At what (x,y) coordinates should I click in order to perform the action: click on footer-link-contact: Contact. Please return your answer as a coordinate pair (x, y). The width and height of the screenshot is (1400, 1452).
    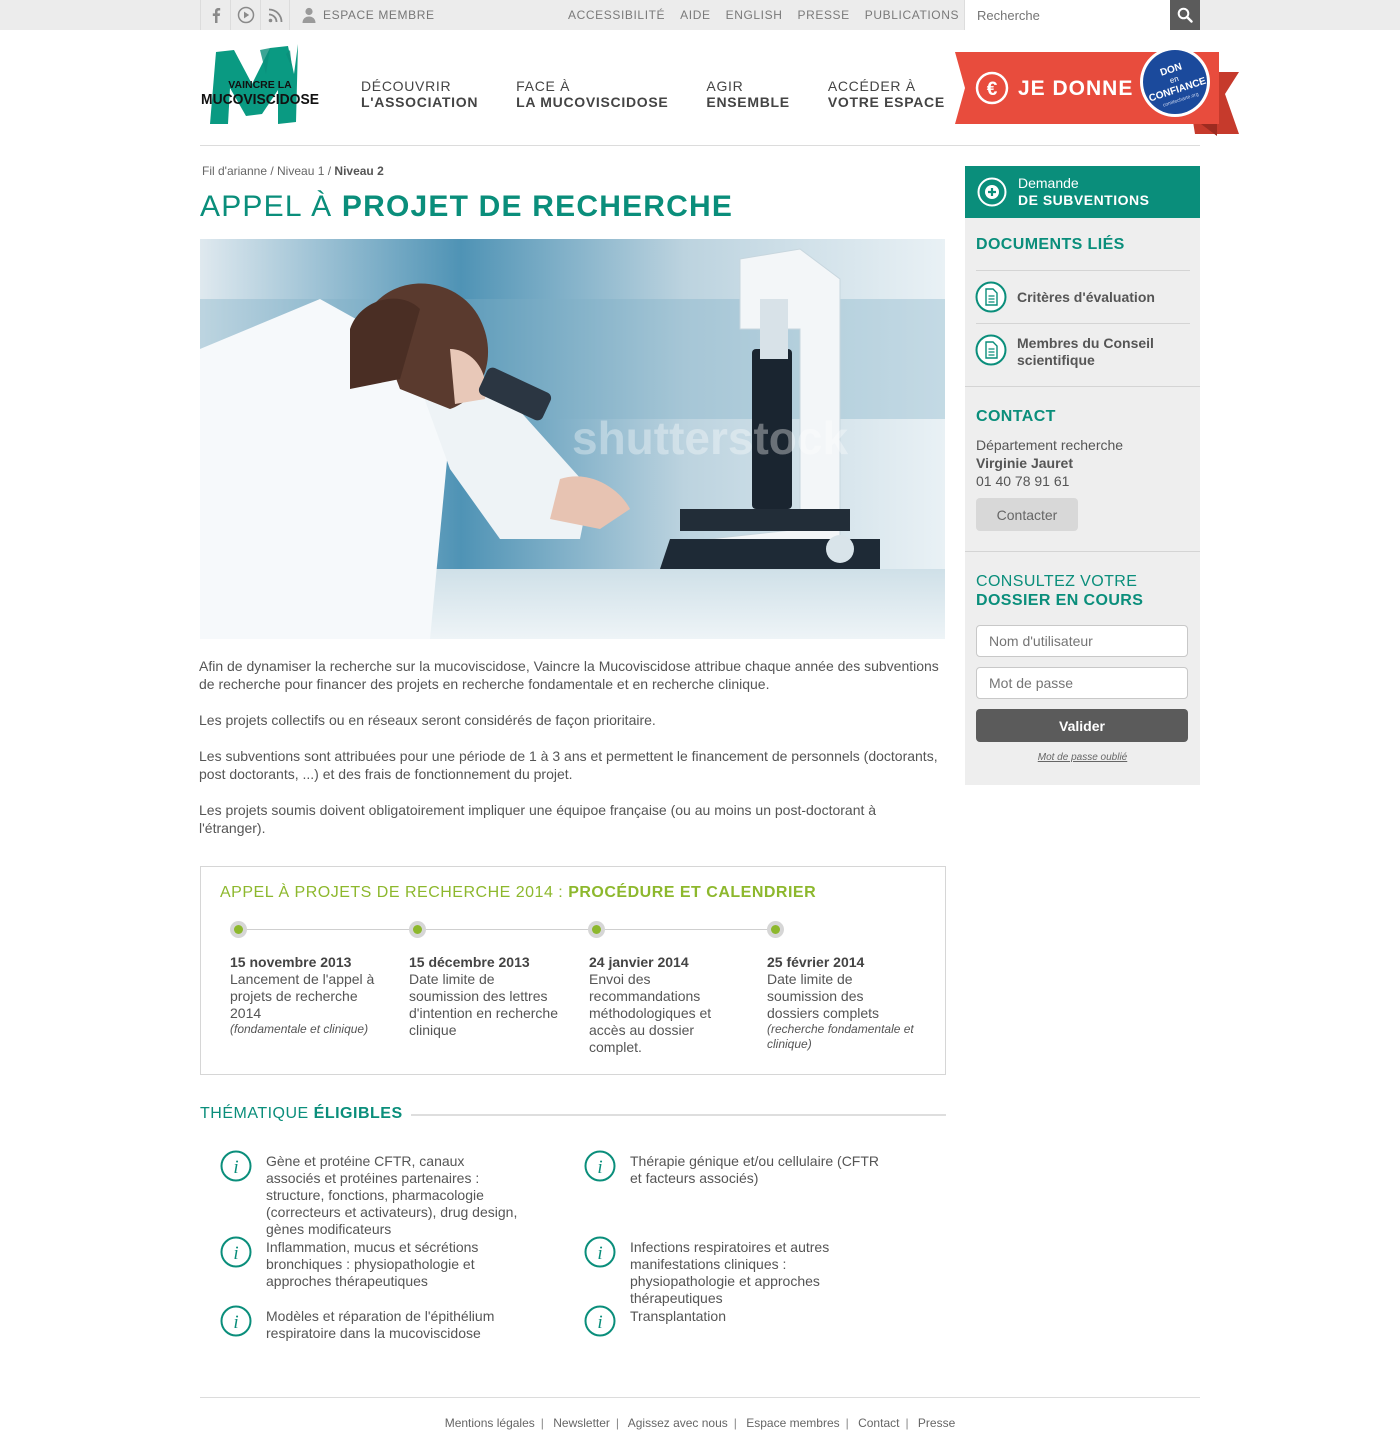
    Looking at the image, I should click on (878, 1423).